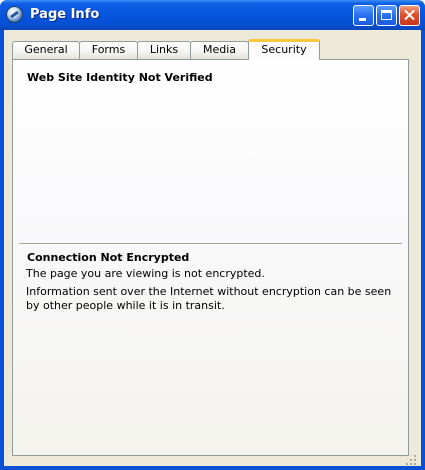 The width and height of the screenshot is (425, 470). I want to click on section-divider, so click(210, 243).